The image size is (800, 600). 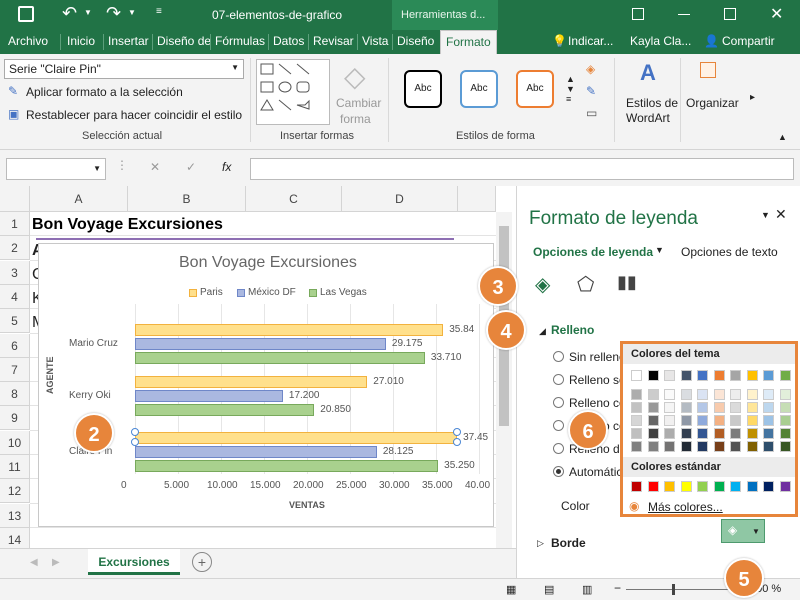 I want to click on fill-collapse-icon: ◢, so click(x=542, y=331).